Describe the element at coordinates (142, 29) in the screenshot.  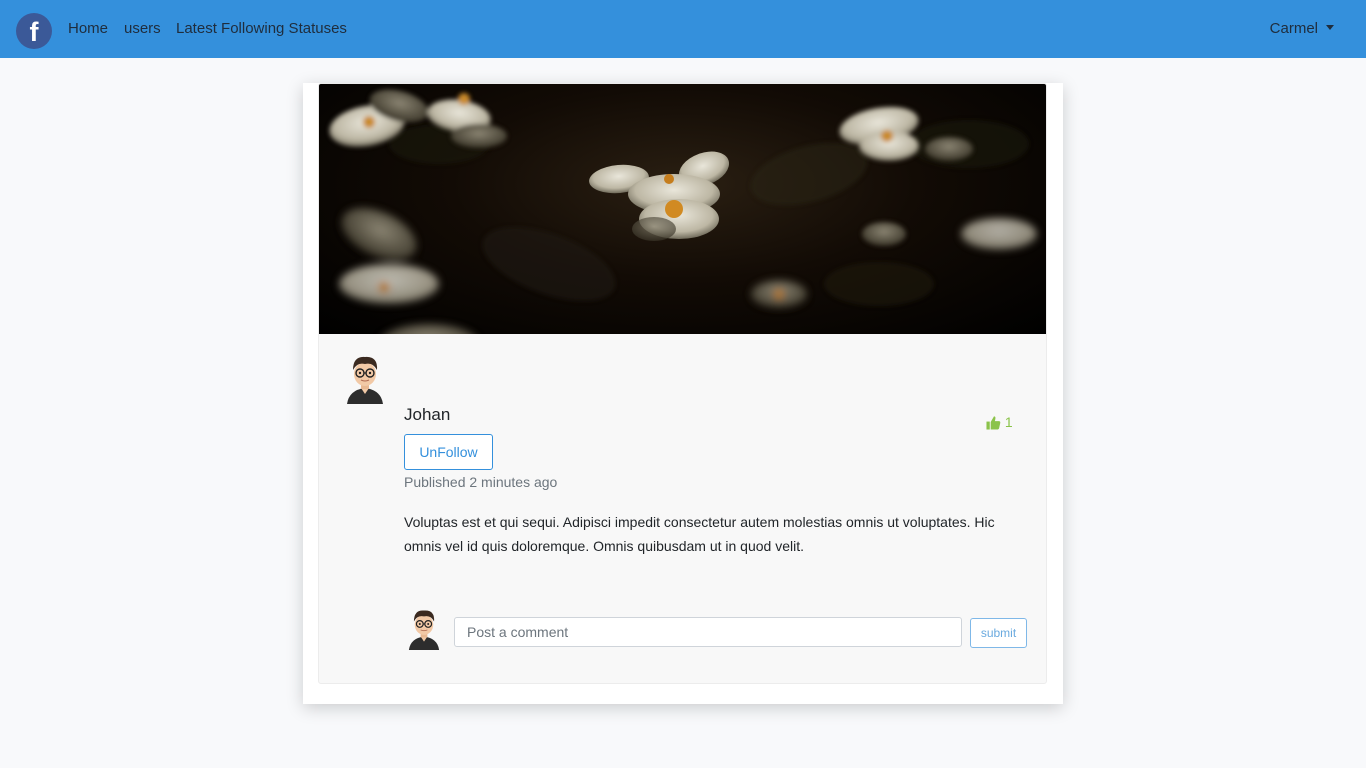
I see `nav-link-users: users` at that location.